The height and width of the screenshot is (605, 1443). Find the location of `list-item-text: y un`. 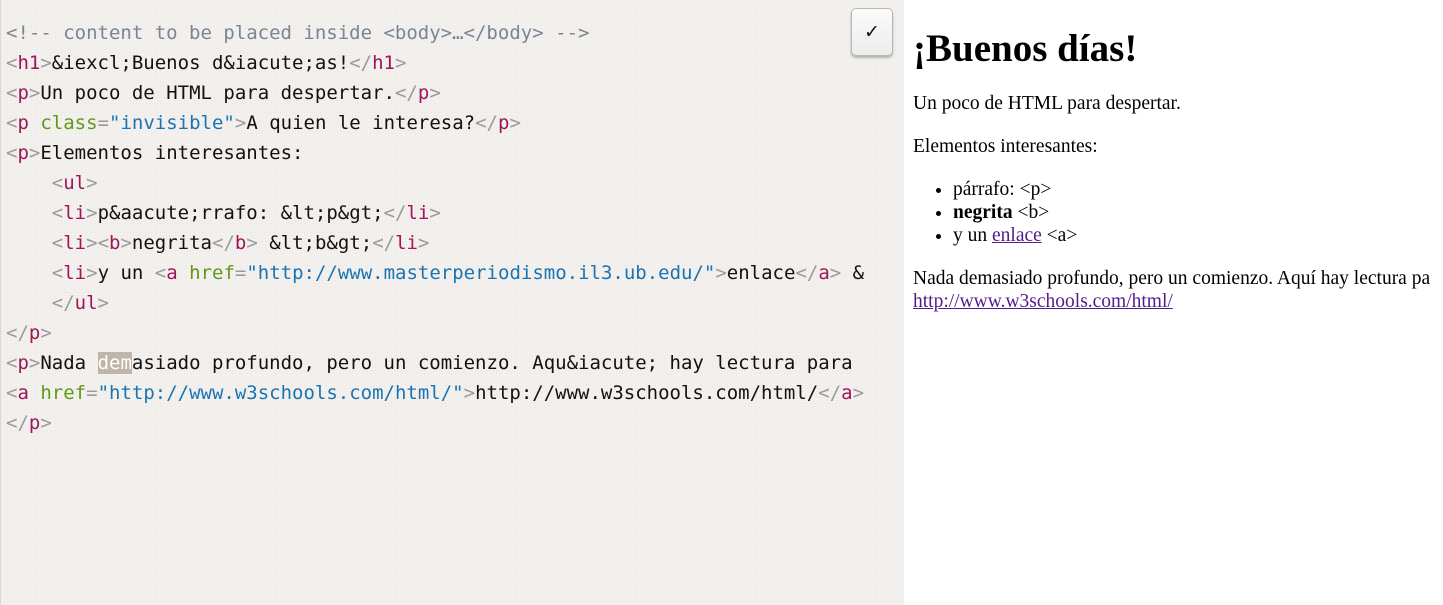

list-item-text: y un is located at coordinates (972, 235).